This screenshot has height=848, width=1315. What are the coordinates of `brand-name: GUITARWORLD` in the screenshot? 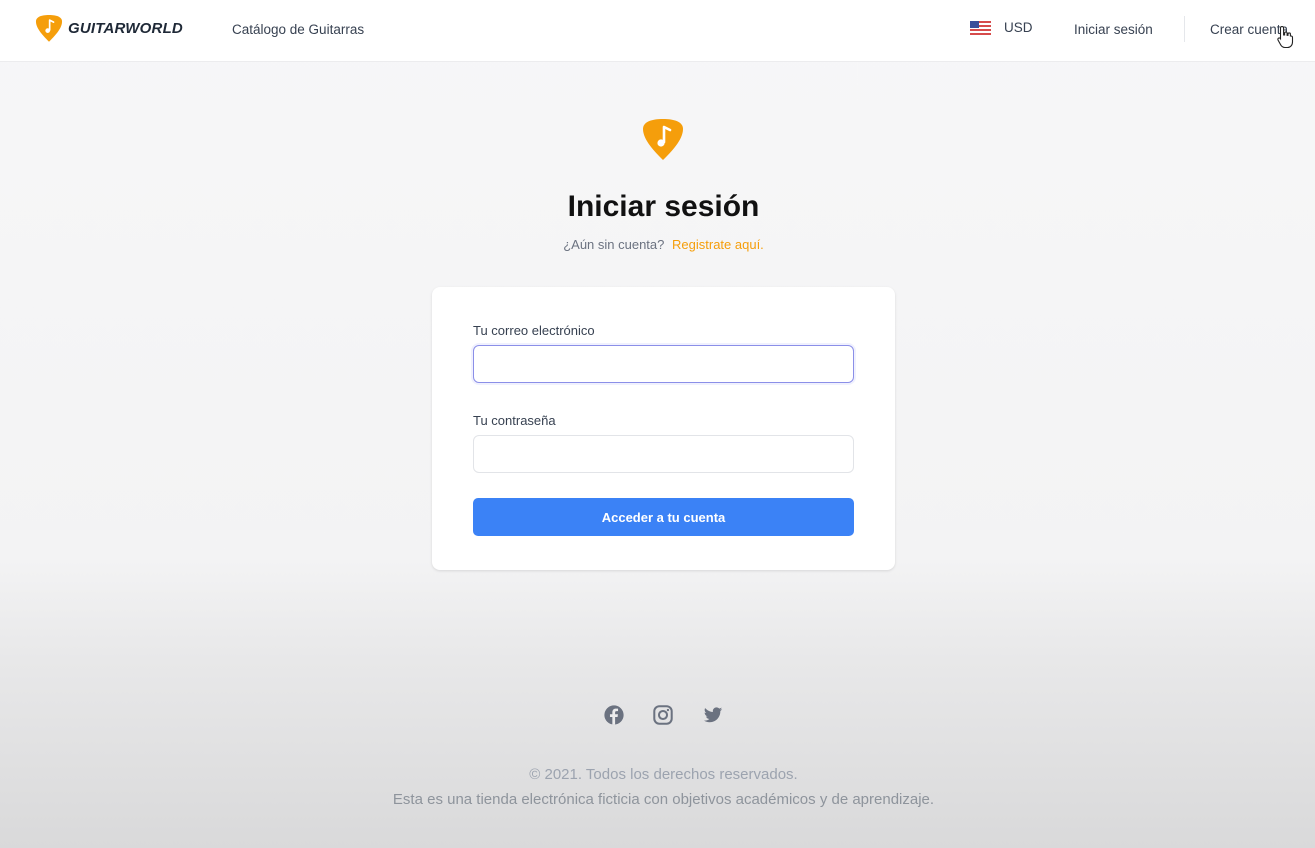 It's located at (125, 28).